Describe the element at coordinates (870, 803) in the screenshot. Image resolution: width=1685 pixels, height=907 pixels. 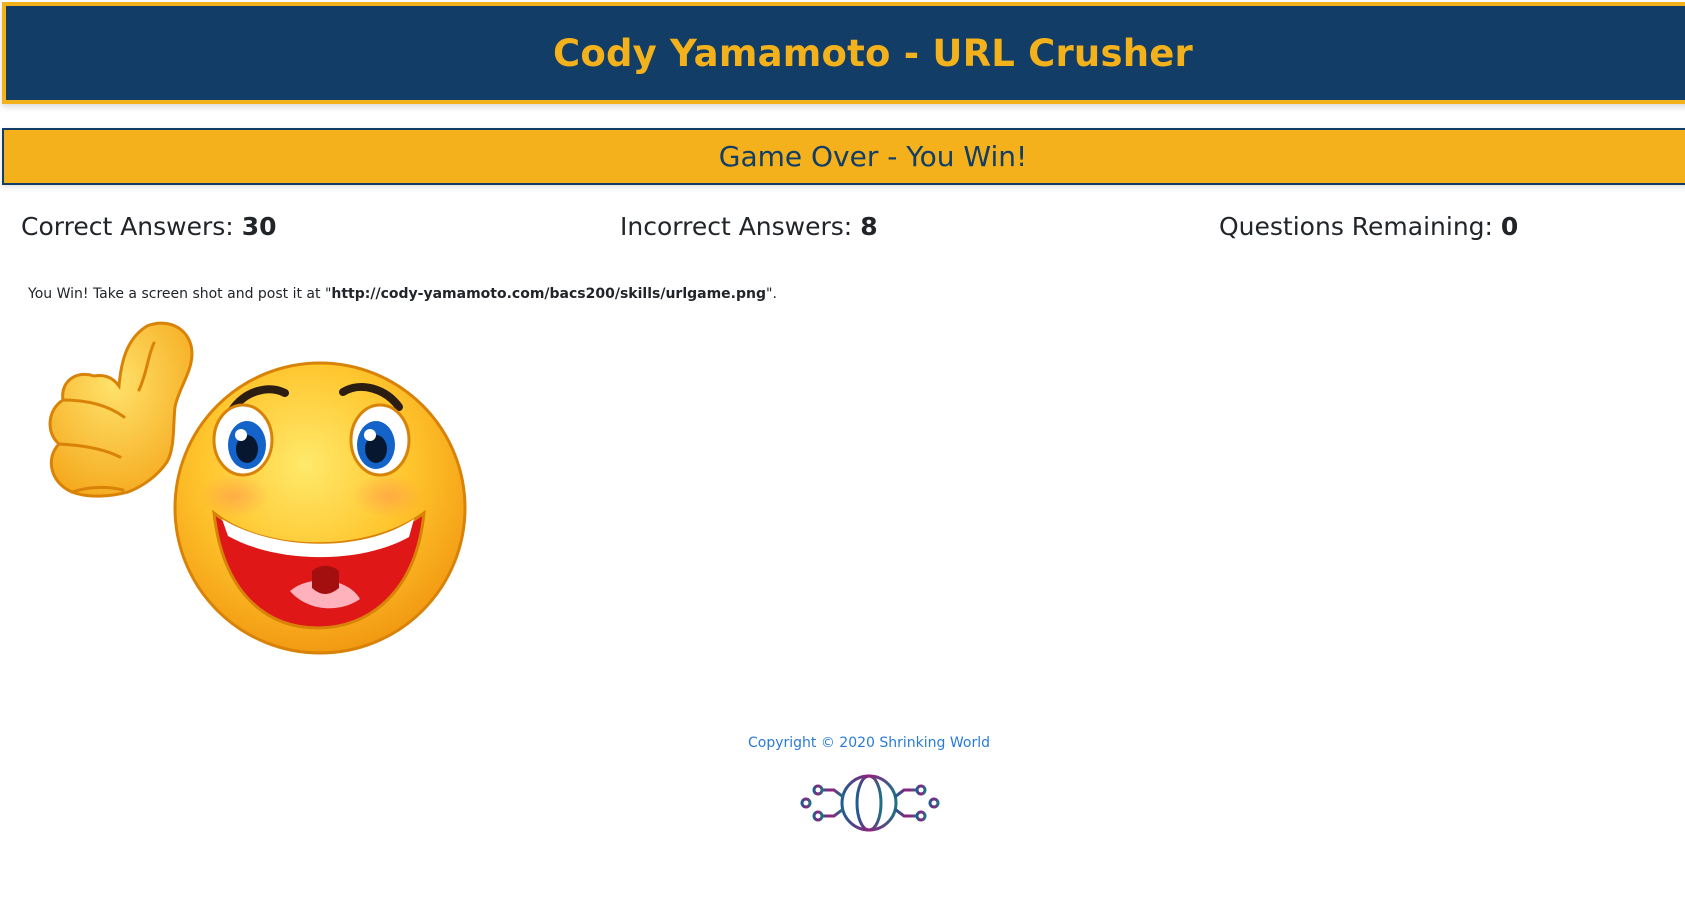
I see `globe-circuit-logo-icon` at that location.